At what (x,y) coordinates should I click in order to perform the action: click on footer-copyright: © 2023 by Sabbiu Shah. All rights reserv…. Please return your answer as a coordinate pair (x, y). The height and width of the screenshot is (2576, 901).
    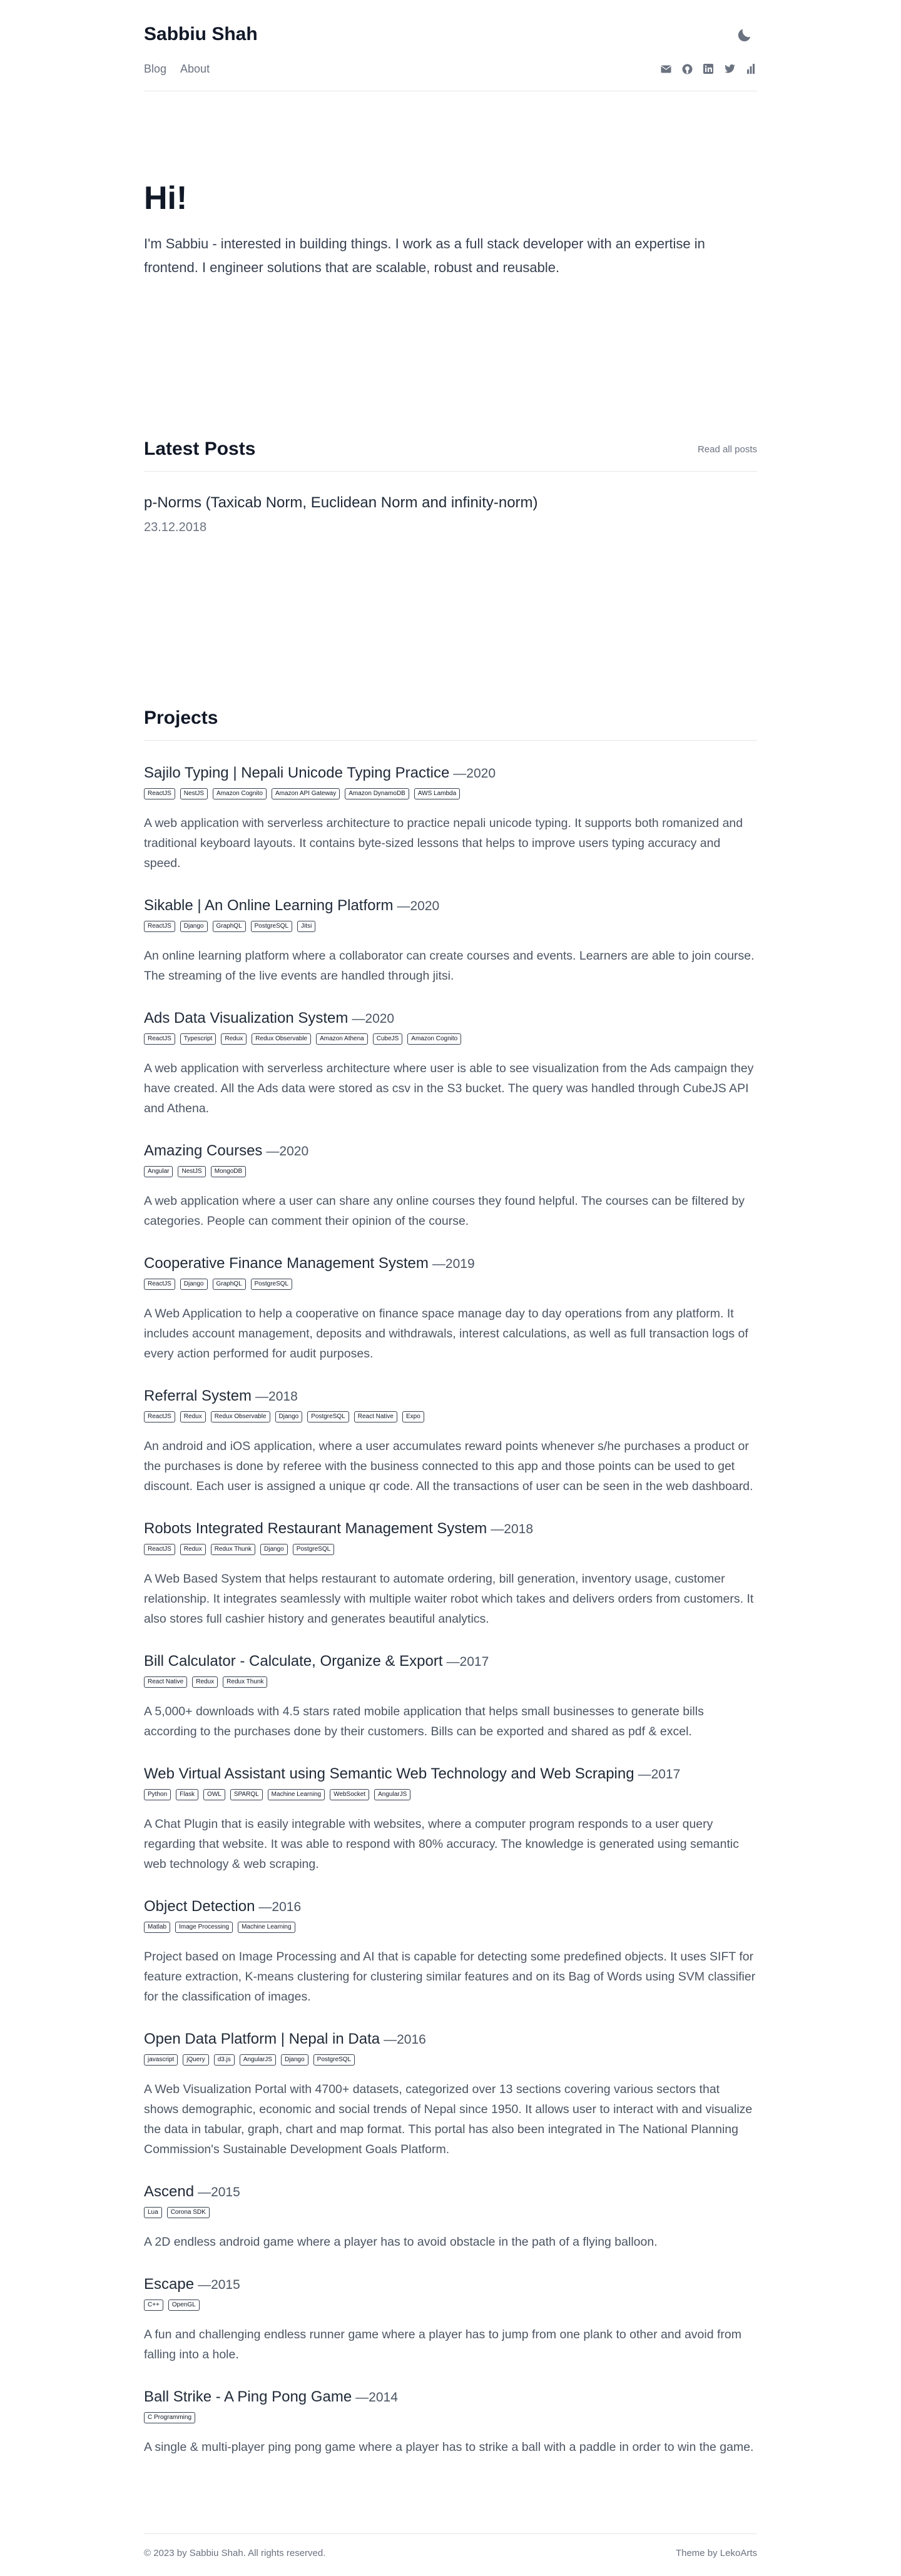
    Looking at the image, I should click on (235, 2553).